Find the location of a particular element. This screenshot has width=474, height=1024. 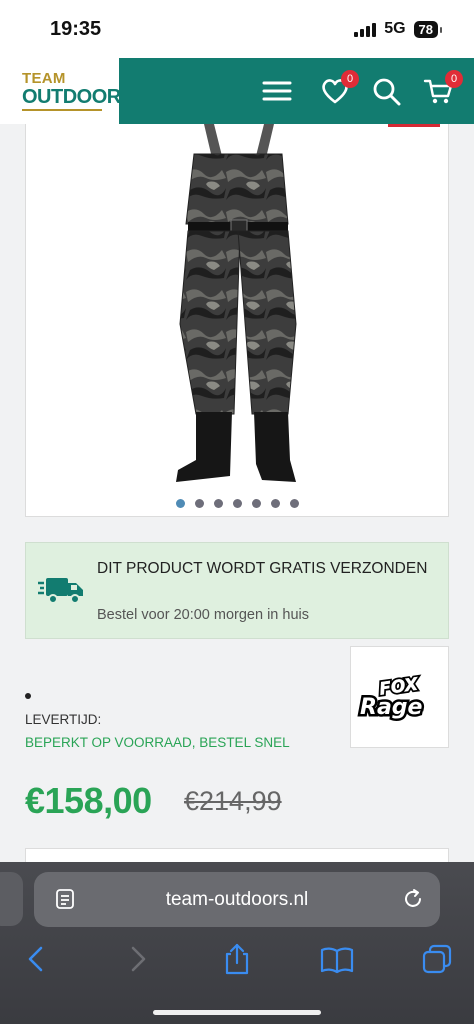

back-icon is located at coordinates (37, 959).